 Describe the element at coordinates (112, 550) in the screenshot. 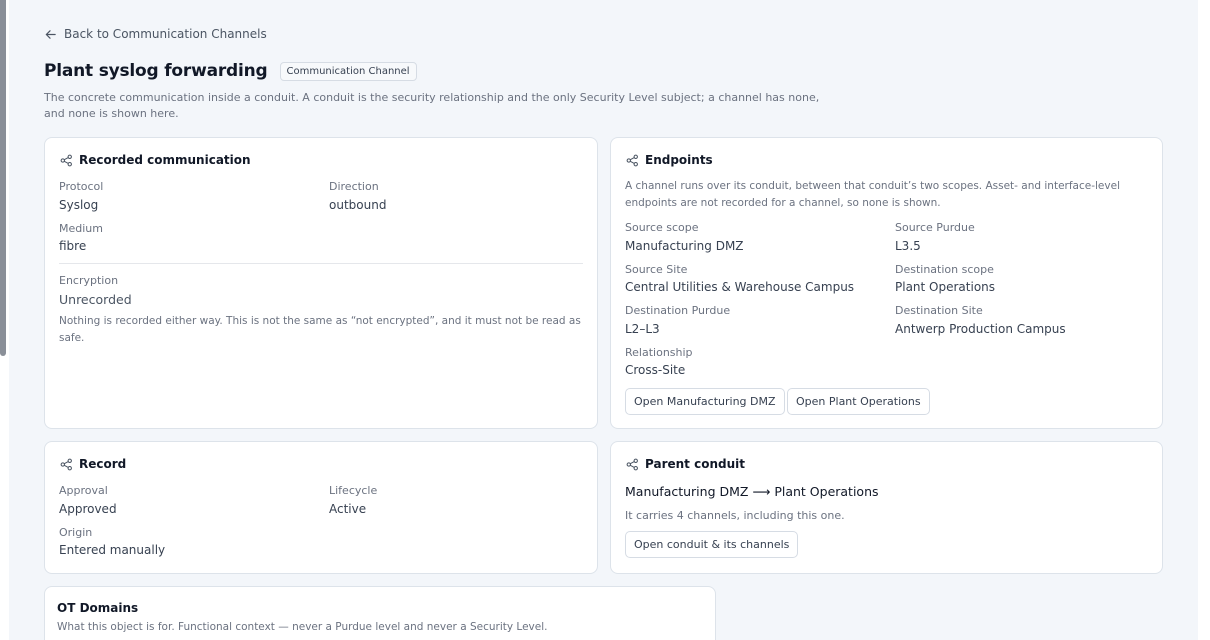

I see `origin-value: Entered manually` at that location.